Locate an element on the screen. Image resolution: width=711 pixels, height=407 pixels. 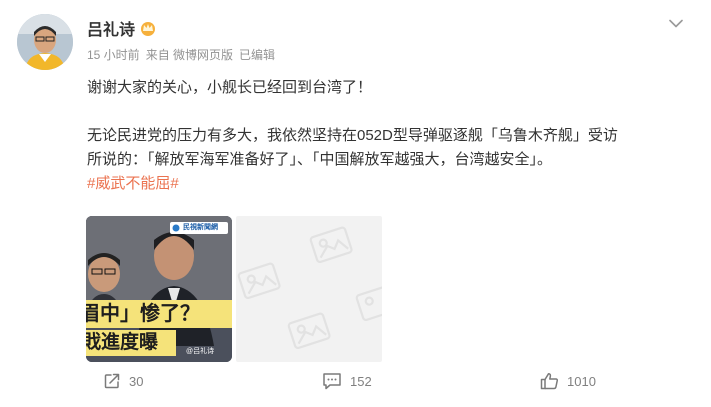
author-name: 吕礼诗 is located at coordinates (111, 28).